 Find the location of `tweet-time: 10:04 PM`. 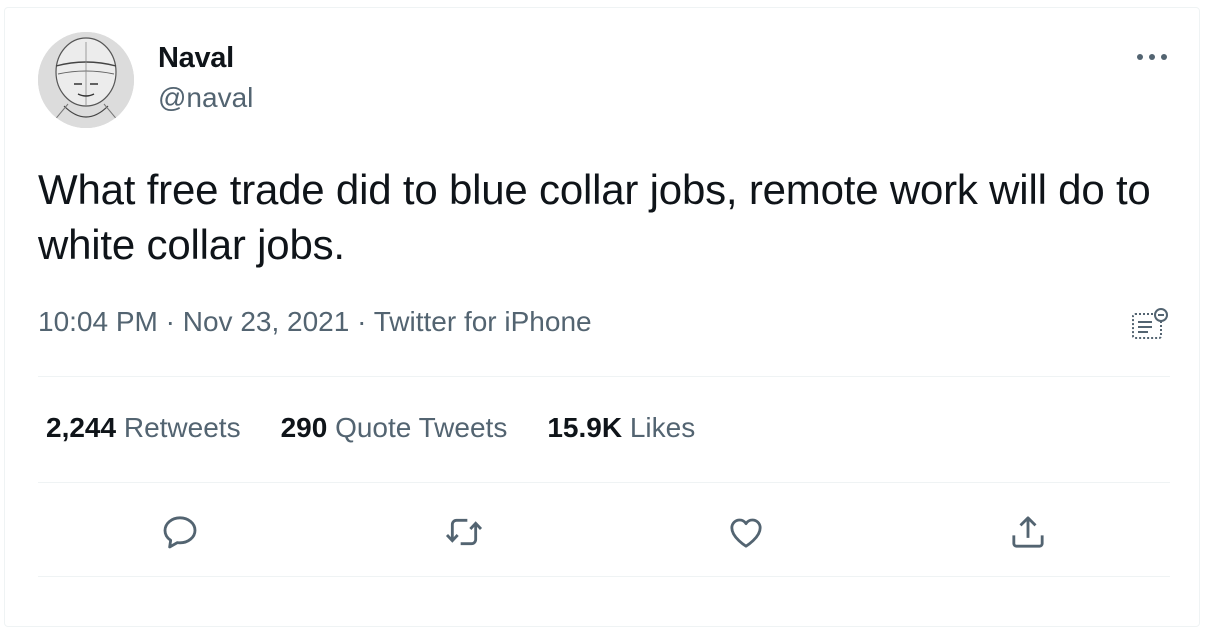

tweet-time: 10:04 PM is located at coordinates (98, 321).